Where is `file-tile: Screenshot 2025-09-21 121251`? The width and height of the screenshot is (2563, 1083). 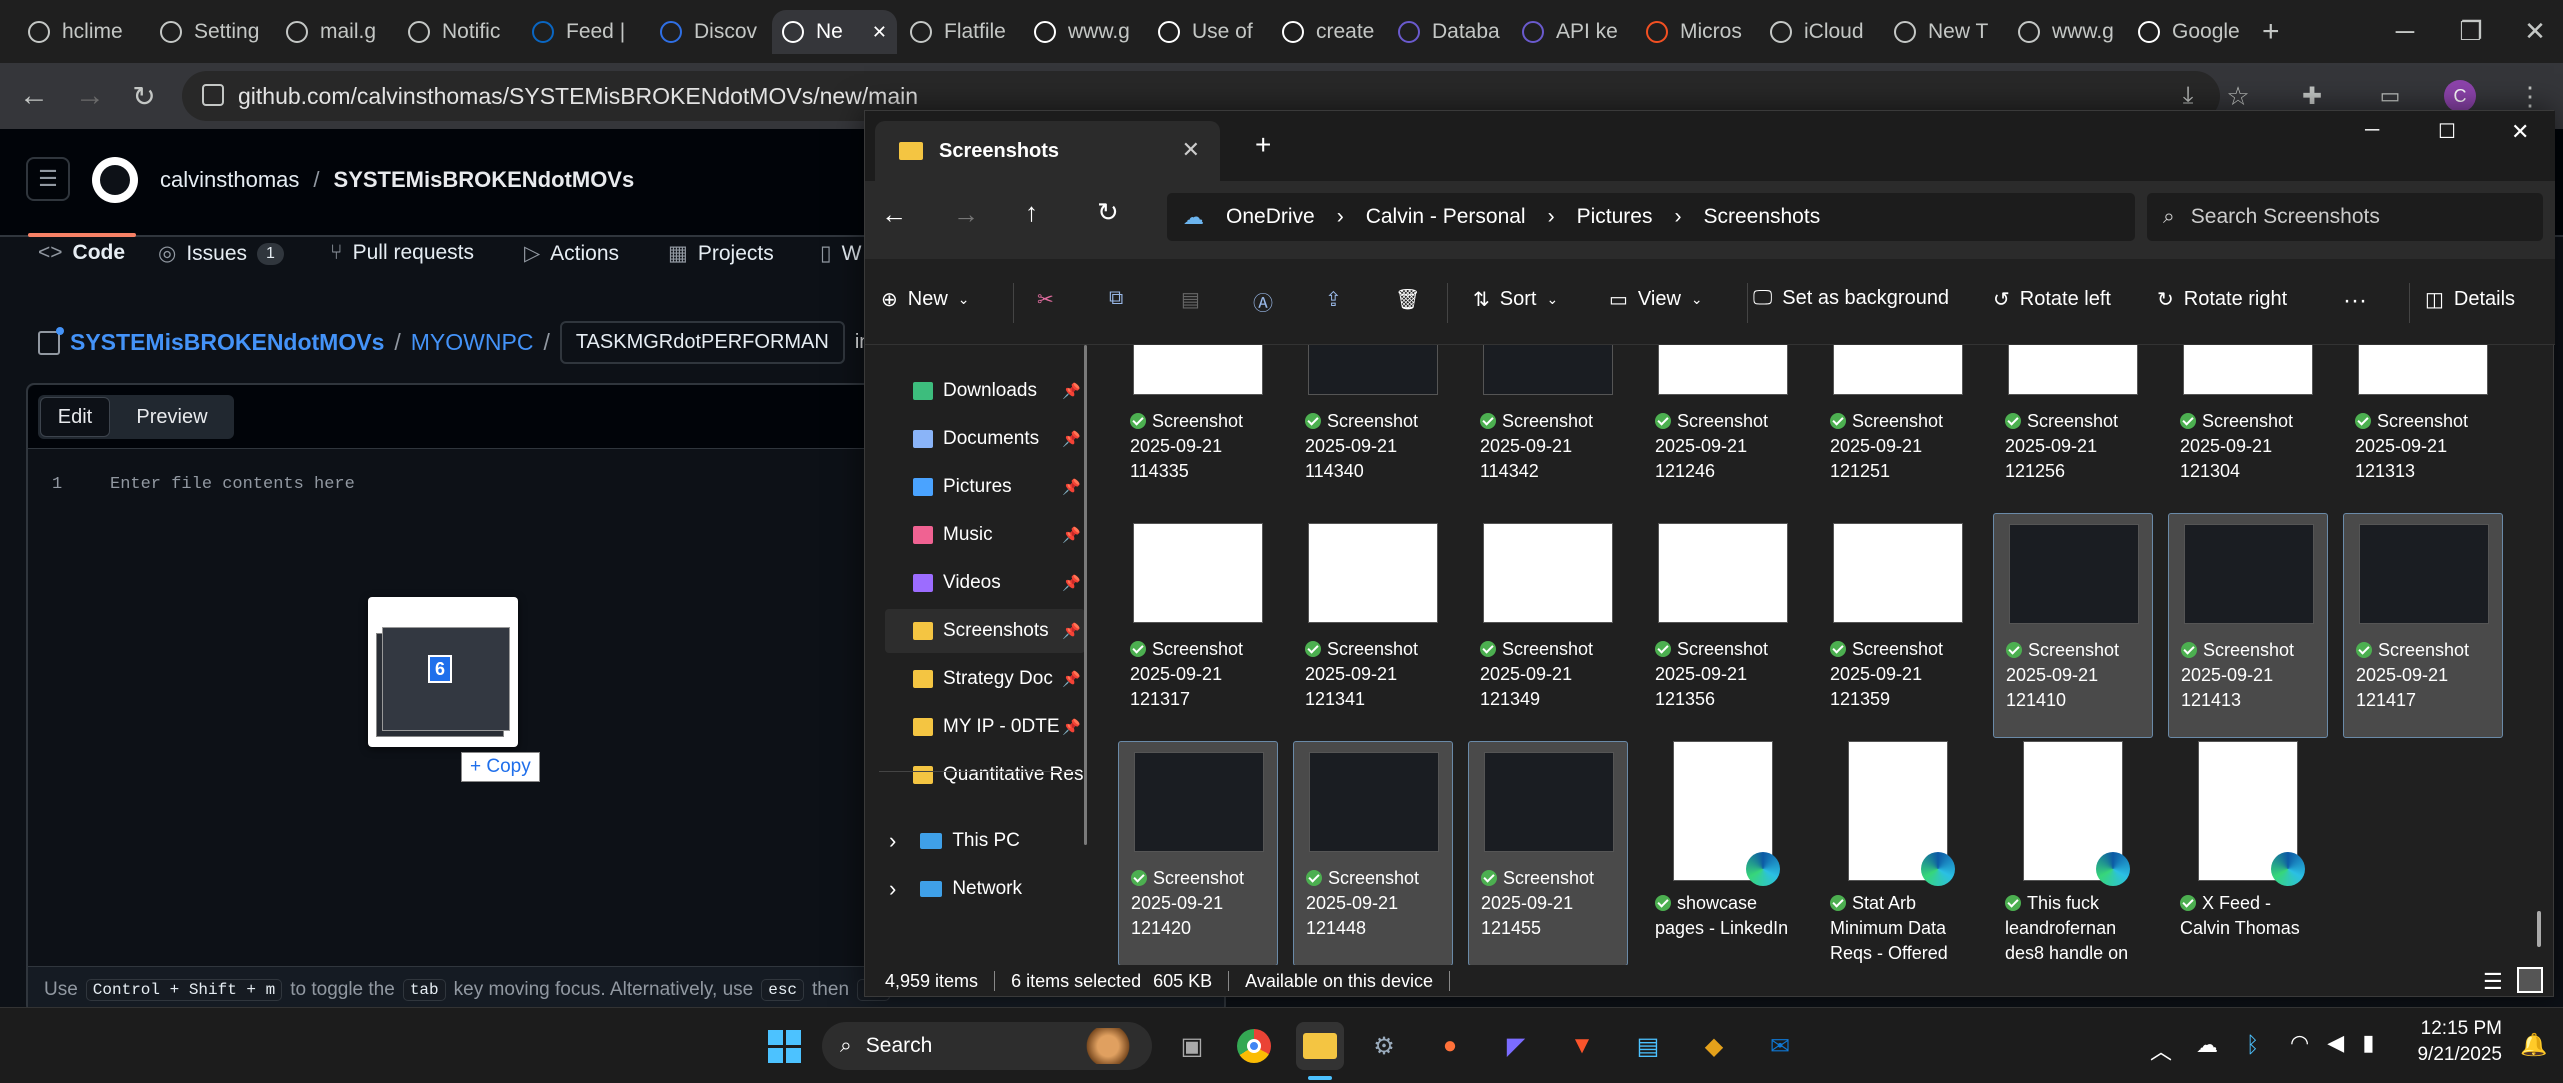 file-tile: Screenshot 2025-09-21 121251 is located at coordinates (1898, 427).